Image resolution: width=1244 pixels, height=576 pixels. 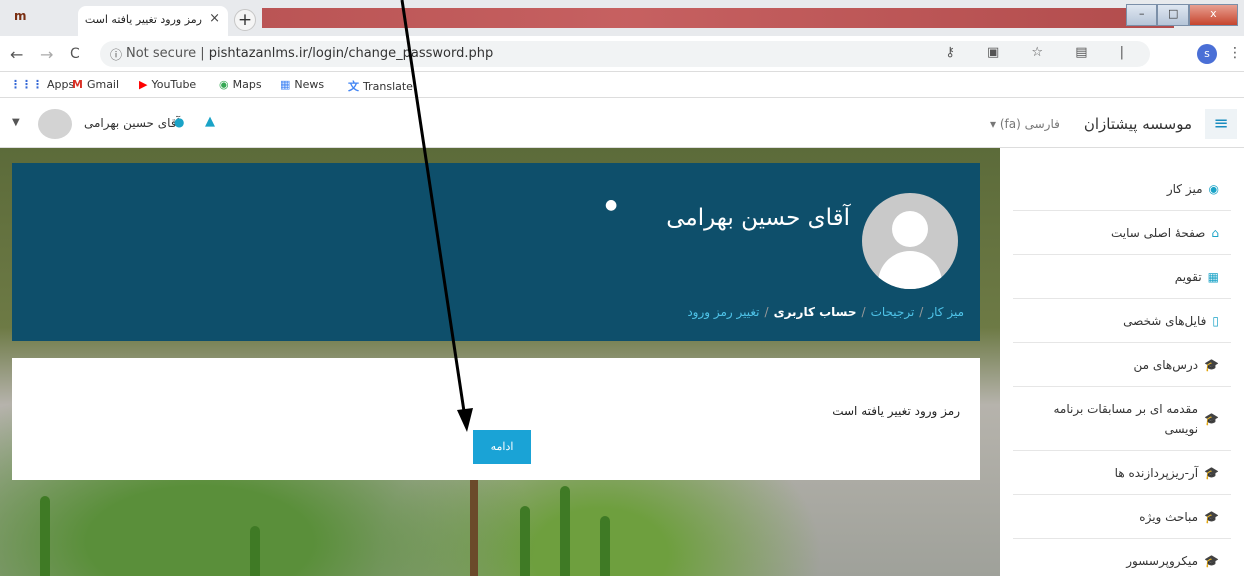 I want to click on breadcrumb-dashboard: میز کار, so click(x=946, y=312).